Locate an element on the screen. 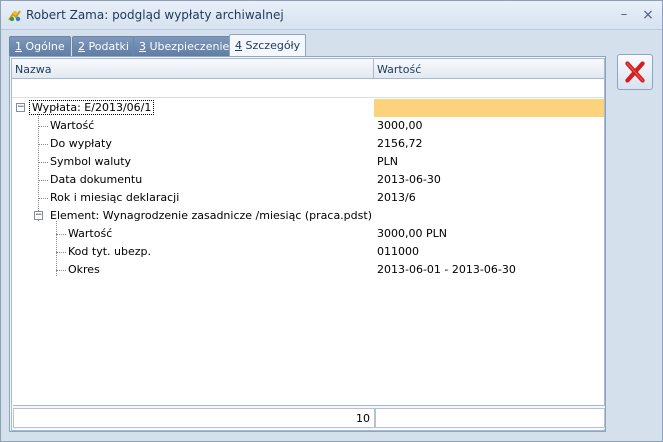 The image size is (663, 442). red-x-icon is located at coordinates (635, 72).